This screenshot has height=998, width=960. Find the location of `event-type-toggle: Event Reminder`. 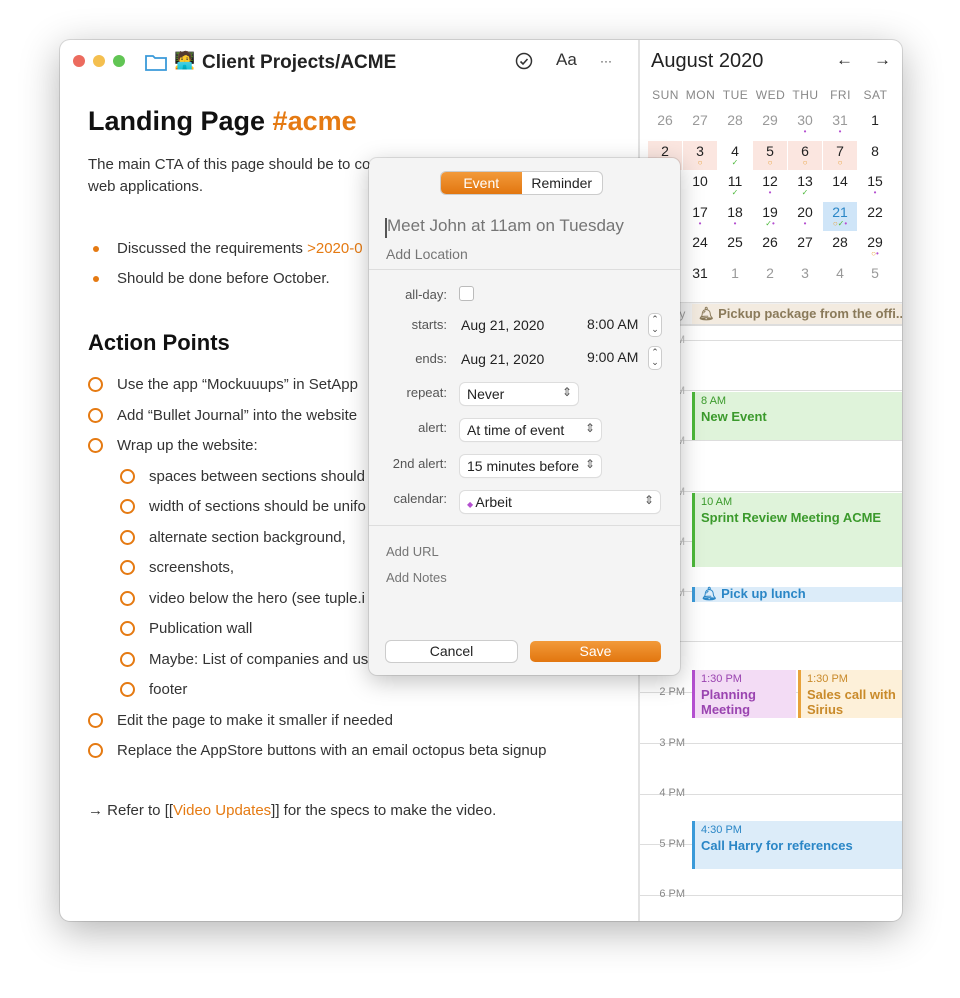

event-type-toggle: Event Reminder is located at coordinates (521, 183).